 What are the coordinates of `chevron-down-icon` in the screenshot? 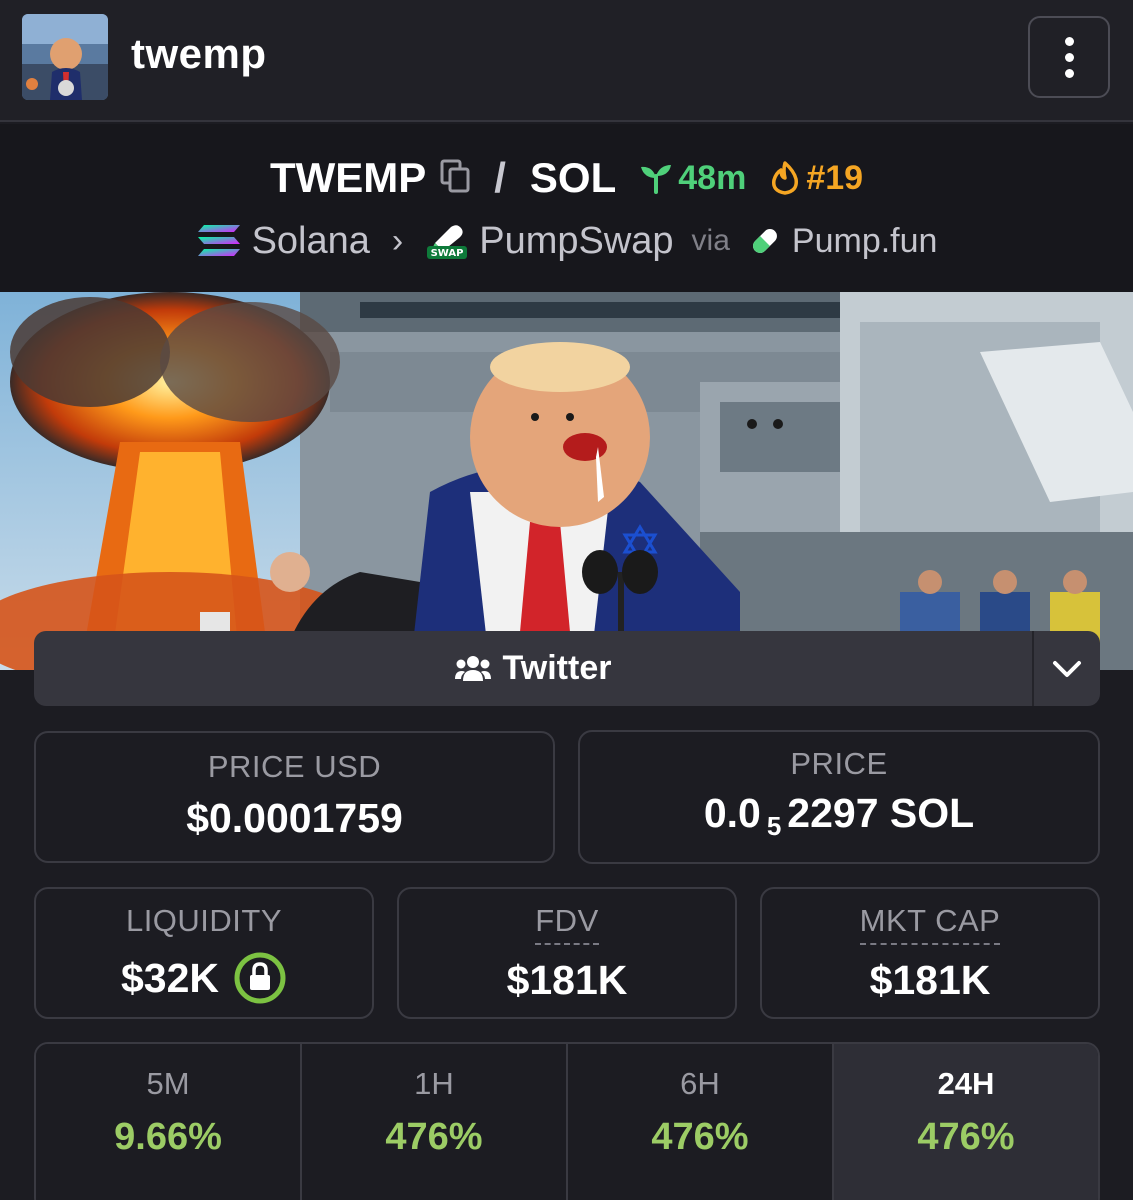 It's located at (1067, 668).